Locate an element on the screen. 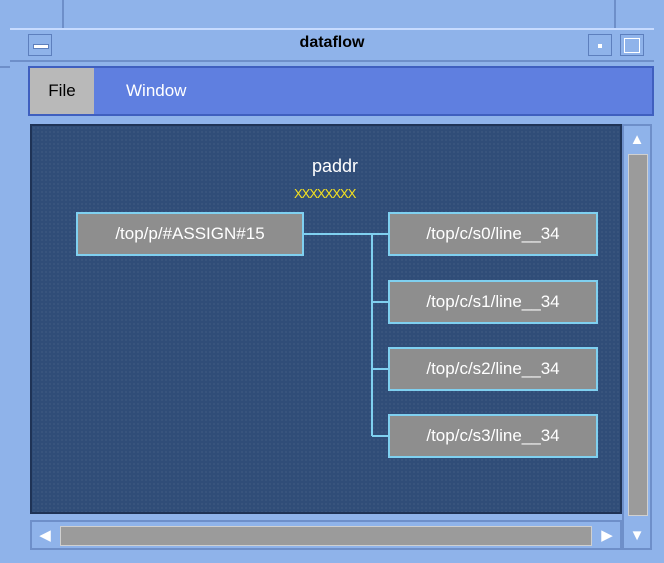 The height and width of the screenshot is (563, 664). target-node-s0: /top/c/s0/line__34 is located at coordinates (493, 234).